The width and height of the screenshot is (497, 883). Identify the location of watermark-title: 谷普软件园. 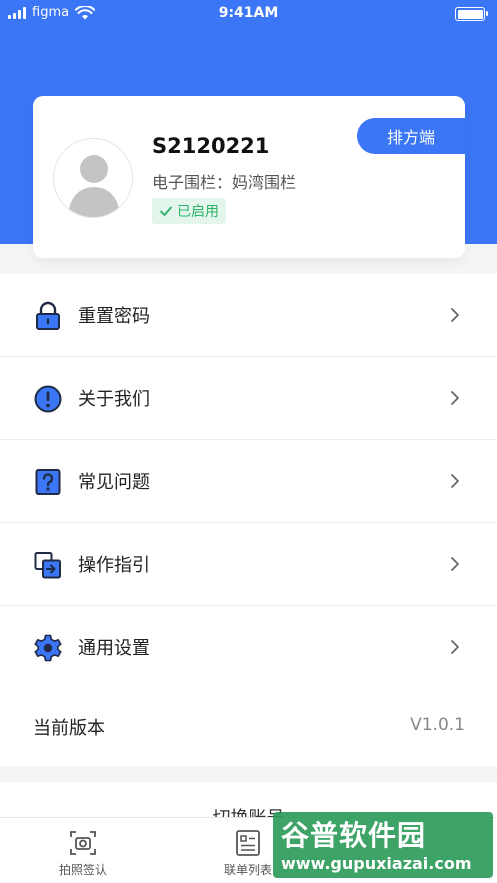
(354, 835).